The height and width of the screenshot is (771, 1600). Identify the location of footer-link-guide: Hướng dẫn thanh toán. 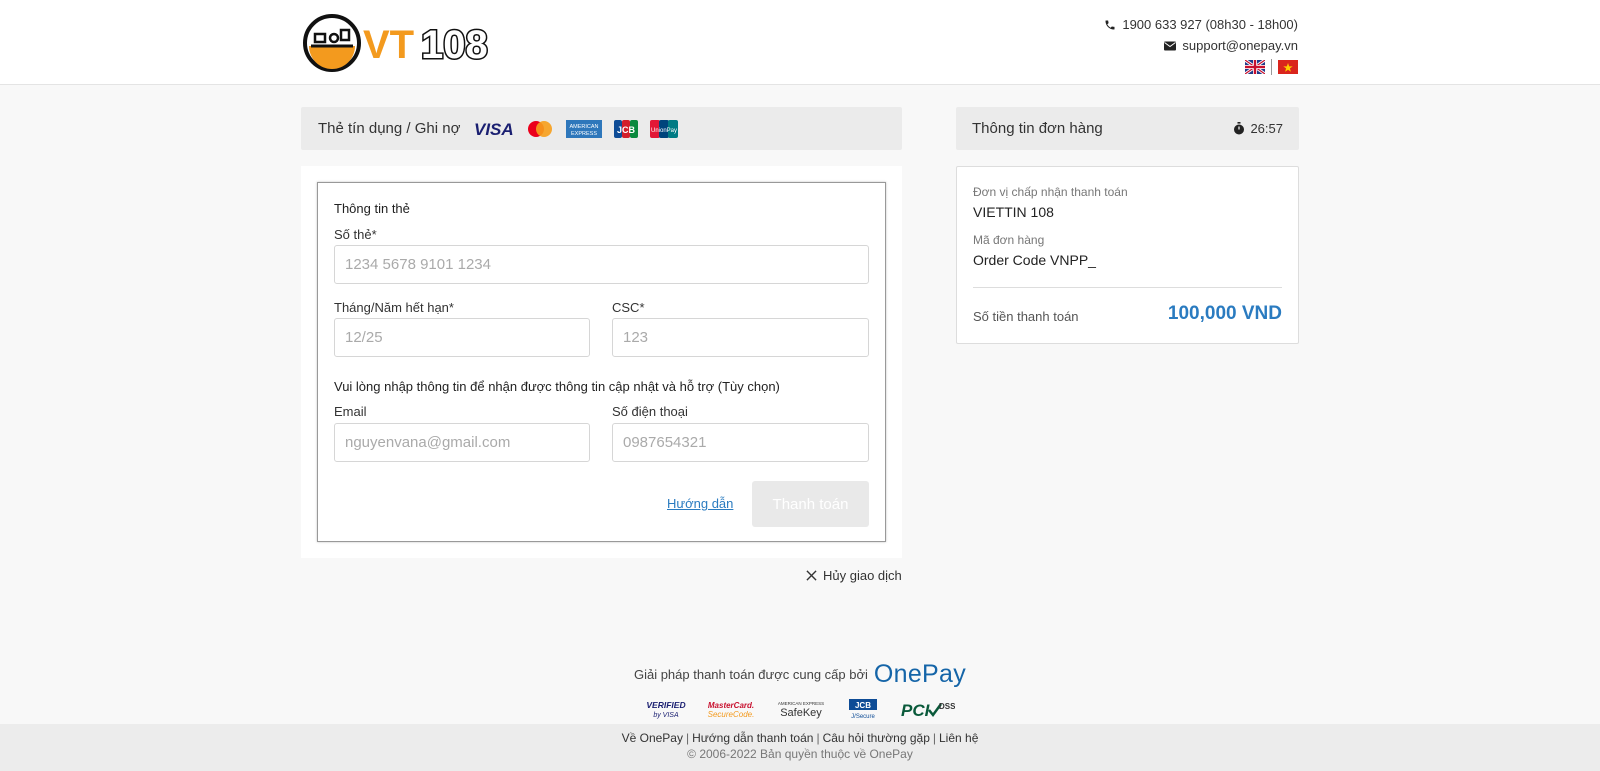
(752, 738).